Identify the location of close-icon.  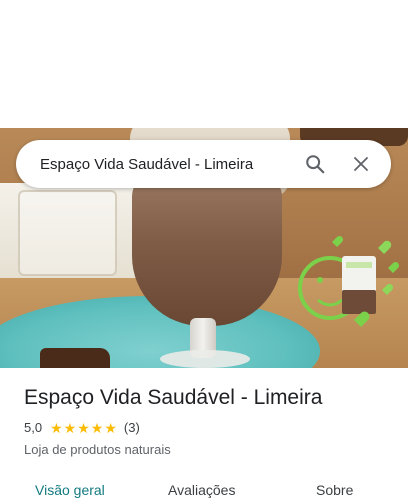
(361, 164).